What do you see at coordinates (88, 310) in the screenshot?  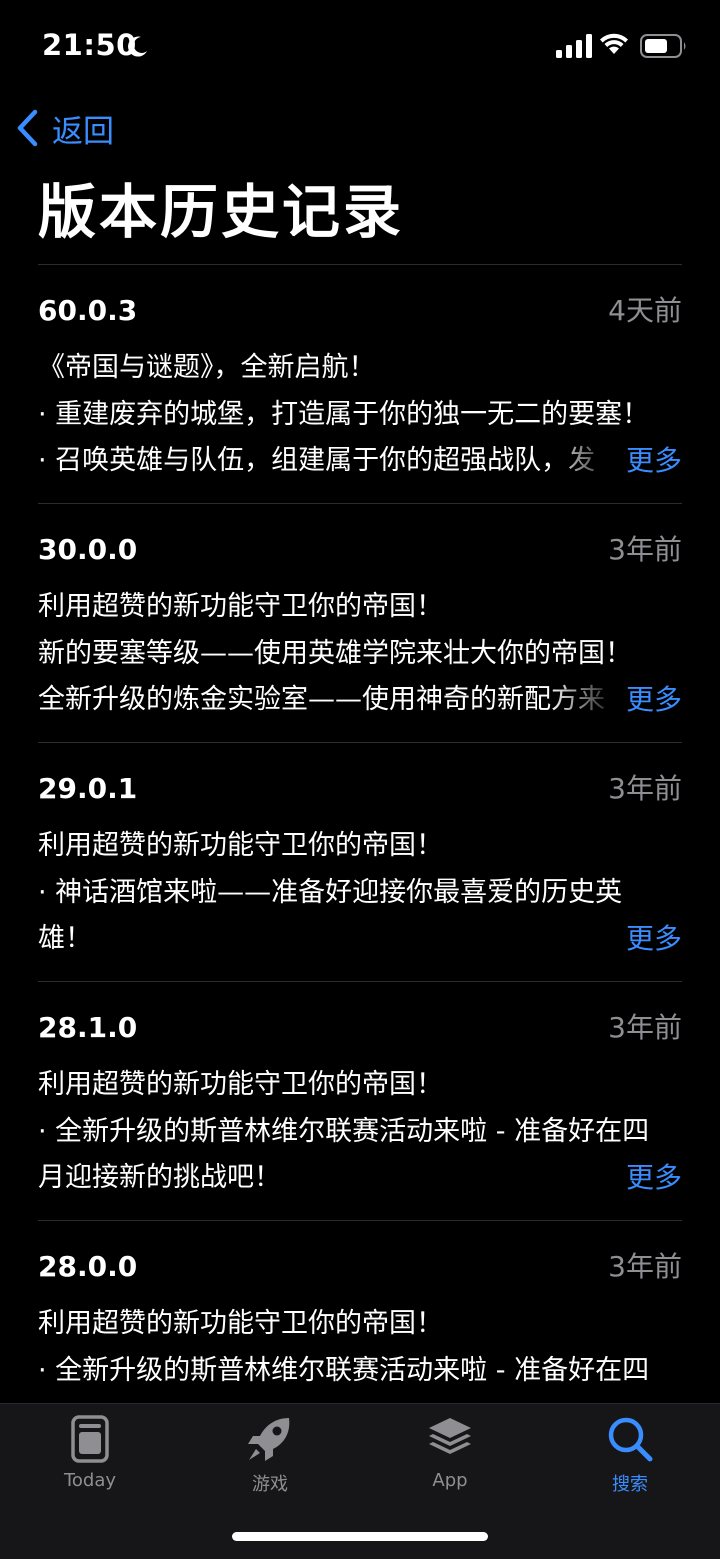 I see `version-number: 60.0.3` at bounding box center [88, 310].